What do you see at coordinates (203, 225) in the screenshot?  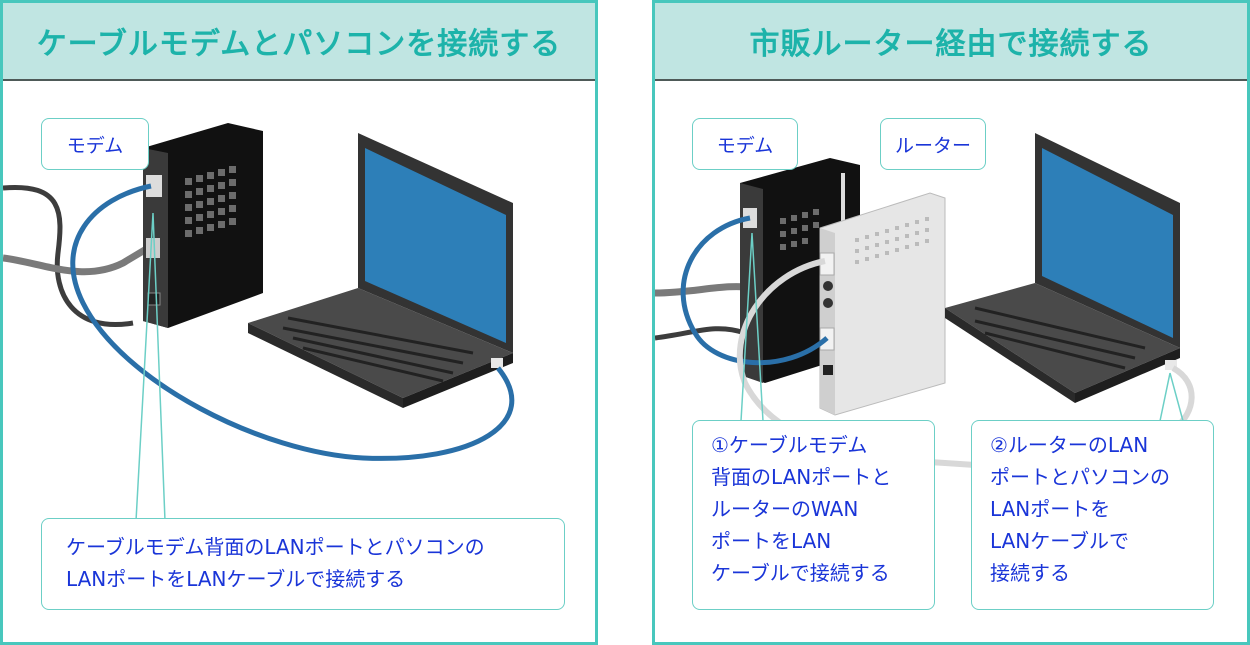 I see `modem-device` at bounding box center [203, 225].